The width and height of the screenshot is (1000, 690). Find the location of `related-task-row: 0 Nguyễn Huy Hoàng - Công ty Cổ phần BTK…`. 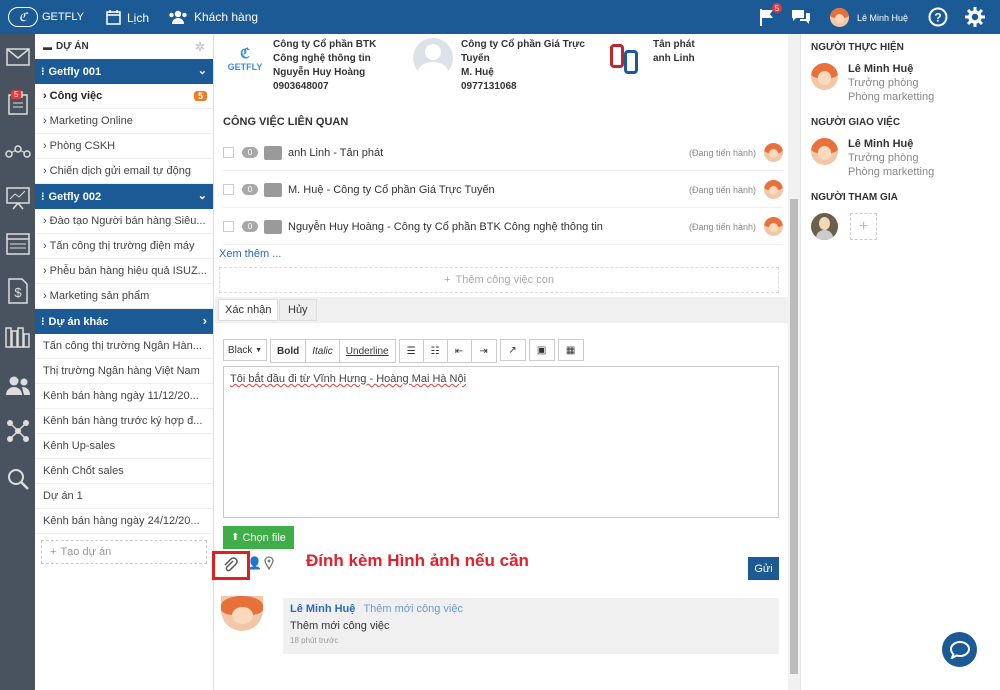

related-task-row: 0 Nguyễn Huy Hoàng - Công ty Cổ phần BTK… is located at coordinates (503, 227).